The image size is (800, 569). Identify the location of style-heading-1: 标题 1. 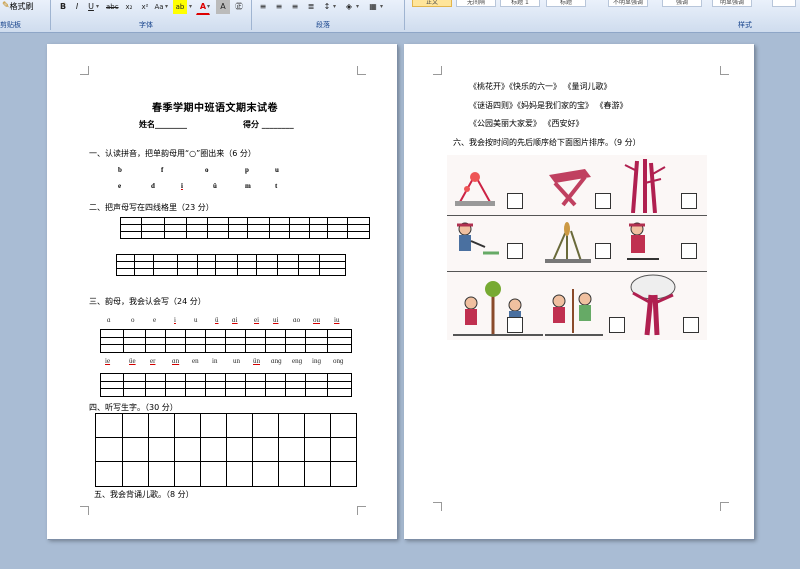
(520, 3).